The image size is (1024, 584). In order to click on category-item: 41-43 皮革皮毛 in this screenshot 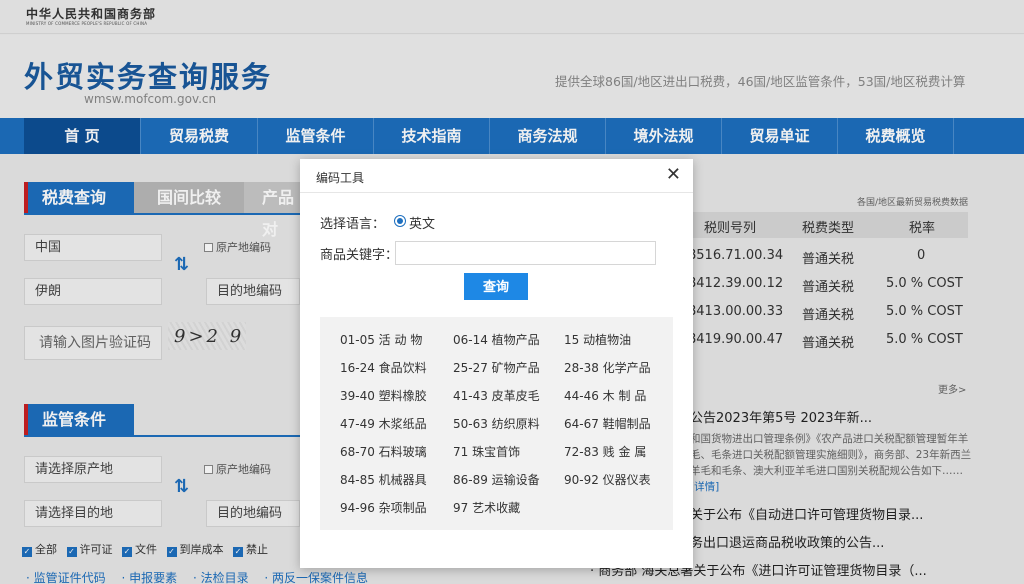, I will do `click(496, 395)`.